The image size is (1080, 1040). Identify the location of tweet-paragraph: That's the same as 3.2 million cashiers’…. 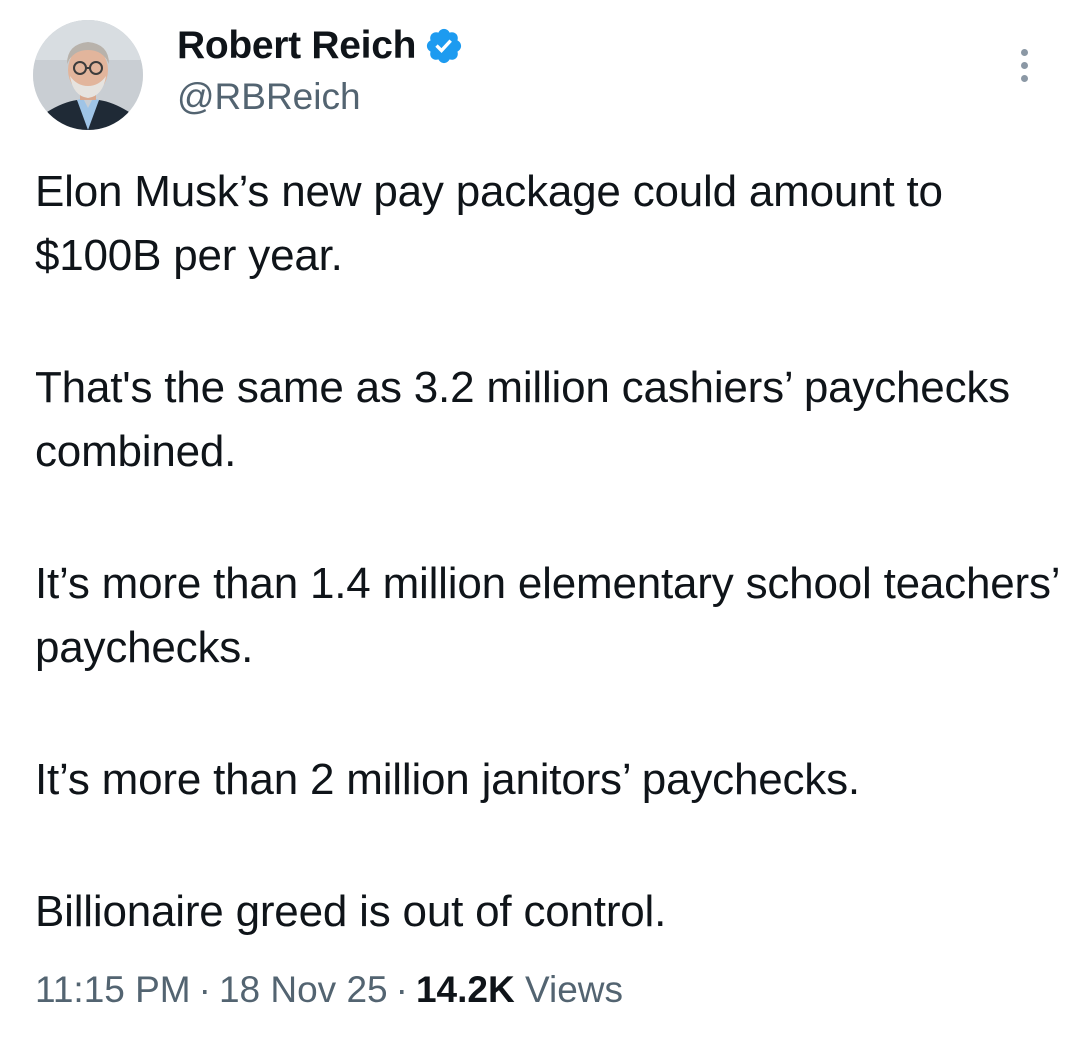
(522, 419).